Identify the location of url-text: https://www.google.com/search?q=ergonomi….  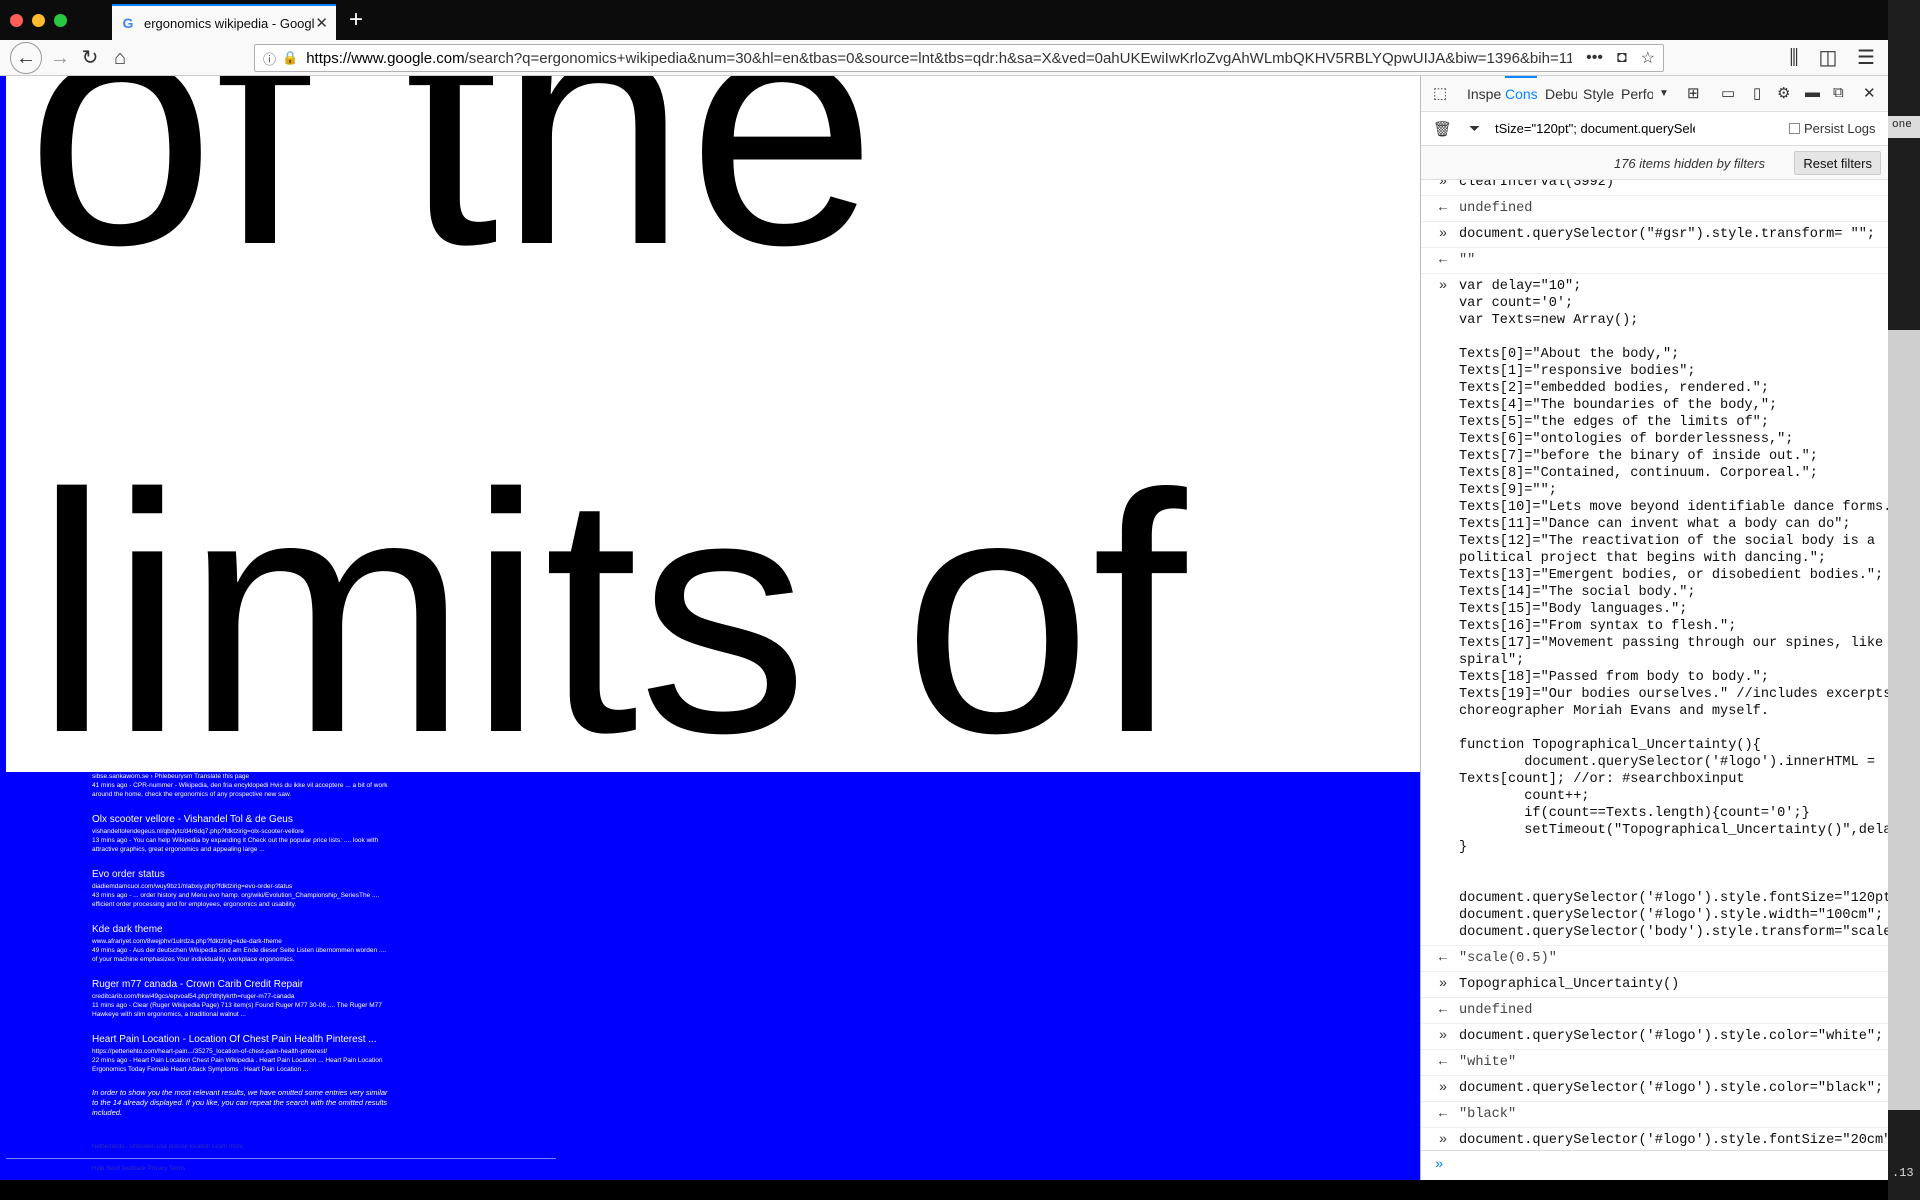
(939, 58).